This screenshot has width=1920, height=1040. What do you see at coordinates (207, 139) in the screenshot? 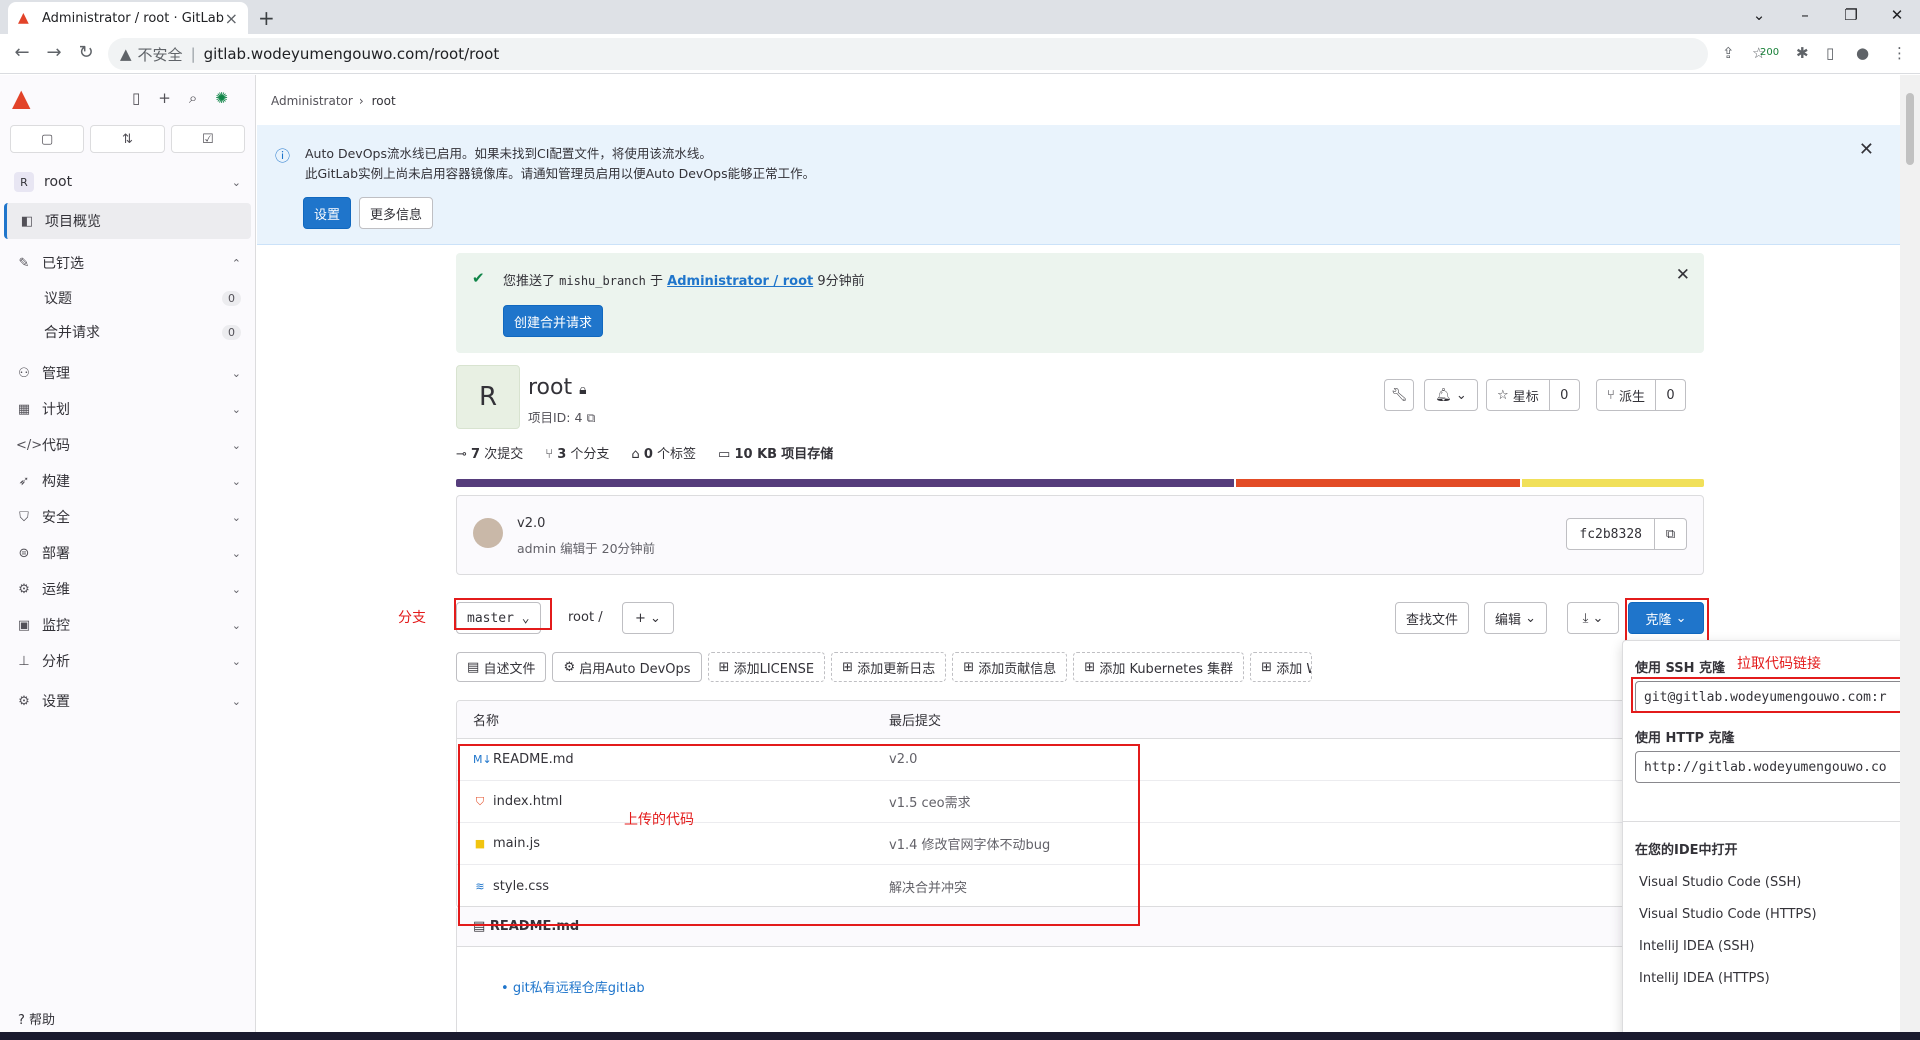
I see `todos-counter-icon: ☑` at bounding box center [207, 139].